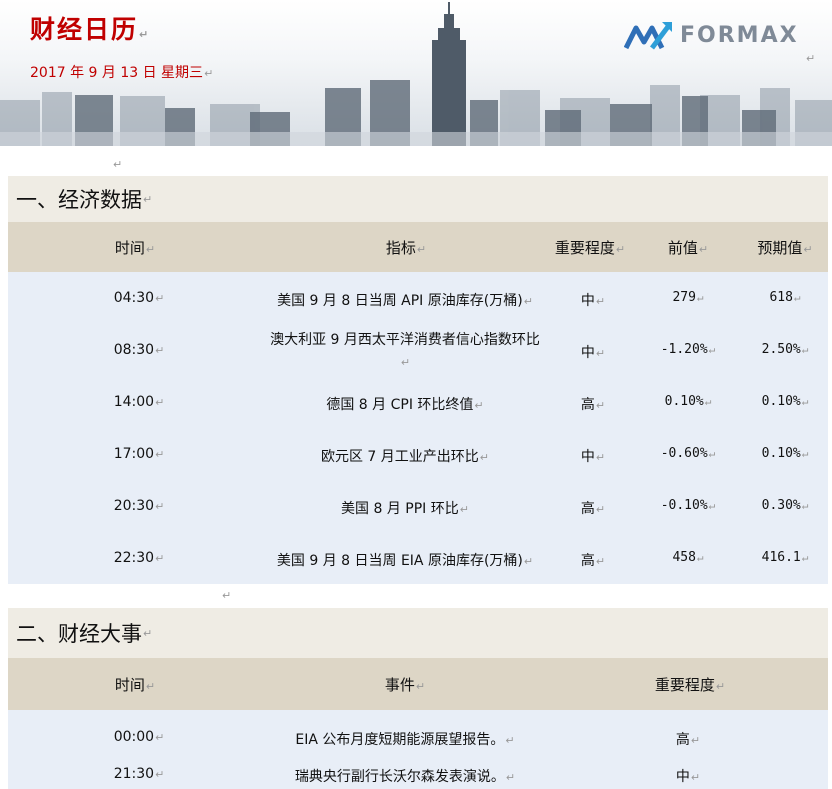  Describe the element at coordinates (139, 506) in the screenshot. I see `row5-time: 20:30↵` at that location.